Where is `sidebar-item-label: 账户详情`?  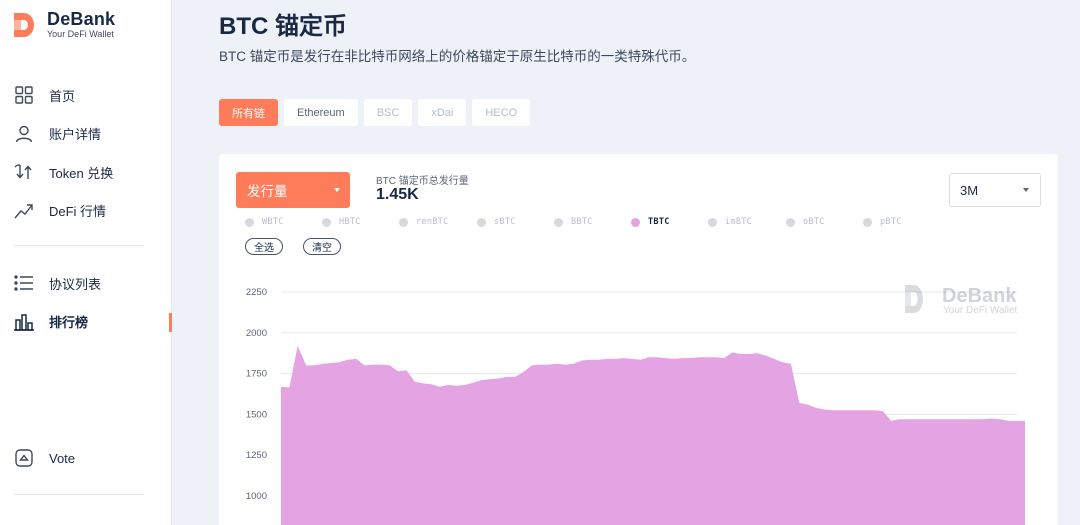
sidebar-item-label: 账户详情 is located at coordinates (75, 135).